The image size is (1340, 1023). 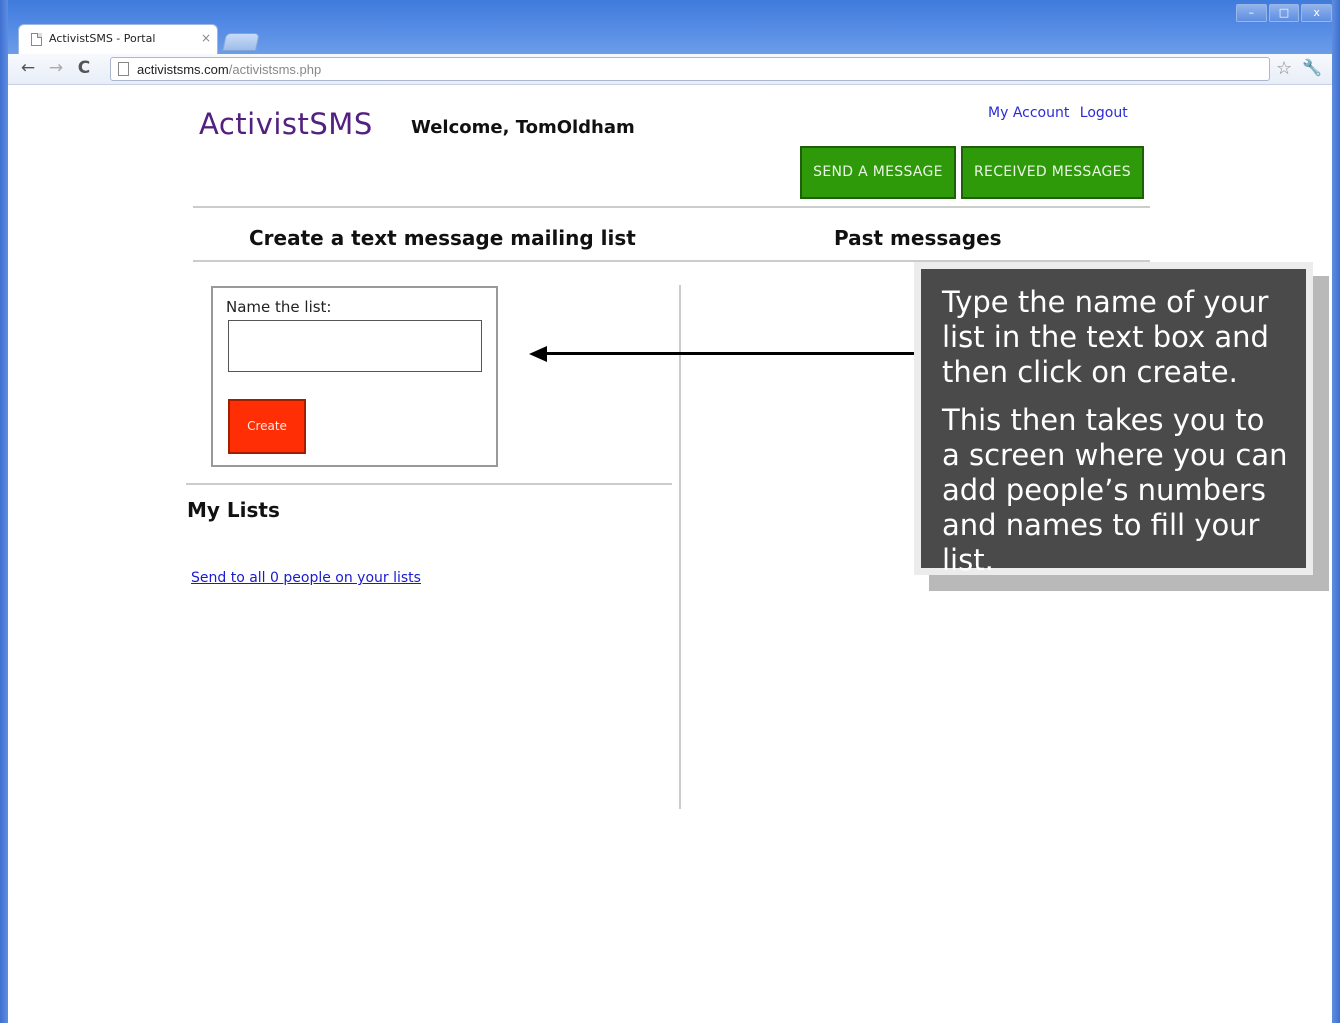 I want to click on tab-title: ActivistSMS - Portal, so click(x=102, y=38).